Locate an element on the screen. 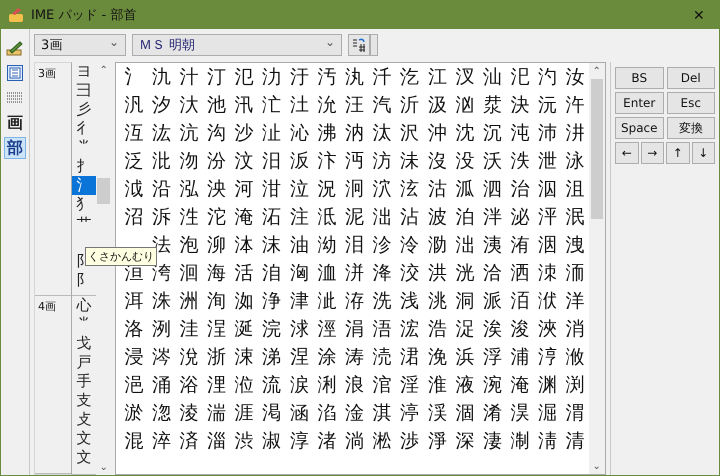  kanji-cell: 泝 is located at coordinates (162, 217).